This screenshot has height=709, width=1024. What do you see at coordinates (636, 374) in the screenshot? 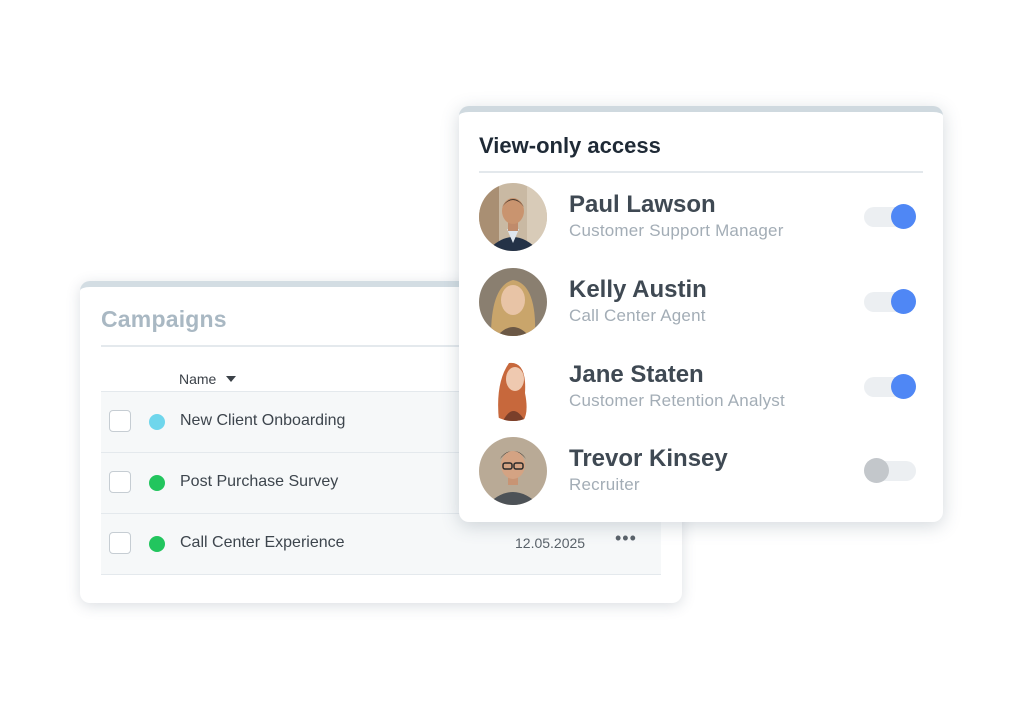
I see `person-name: Jane Staten` at bounding box center [636, 374].